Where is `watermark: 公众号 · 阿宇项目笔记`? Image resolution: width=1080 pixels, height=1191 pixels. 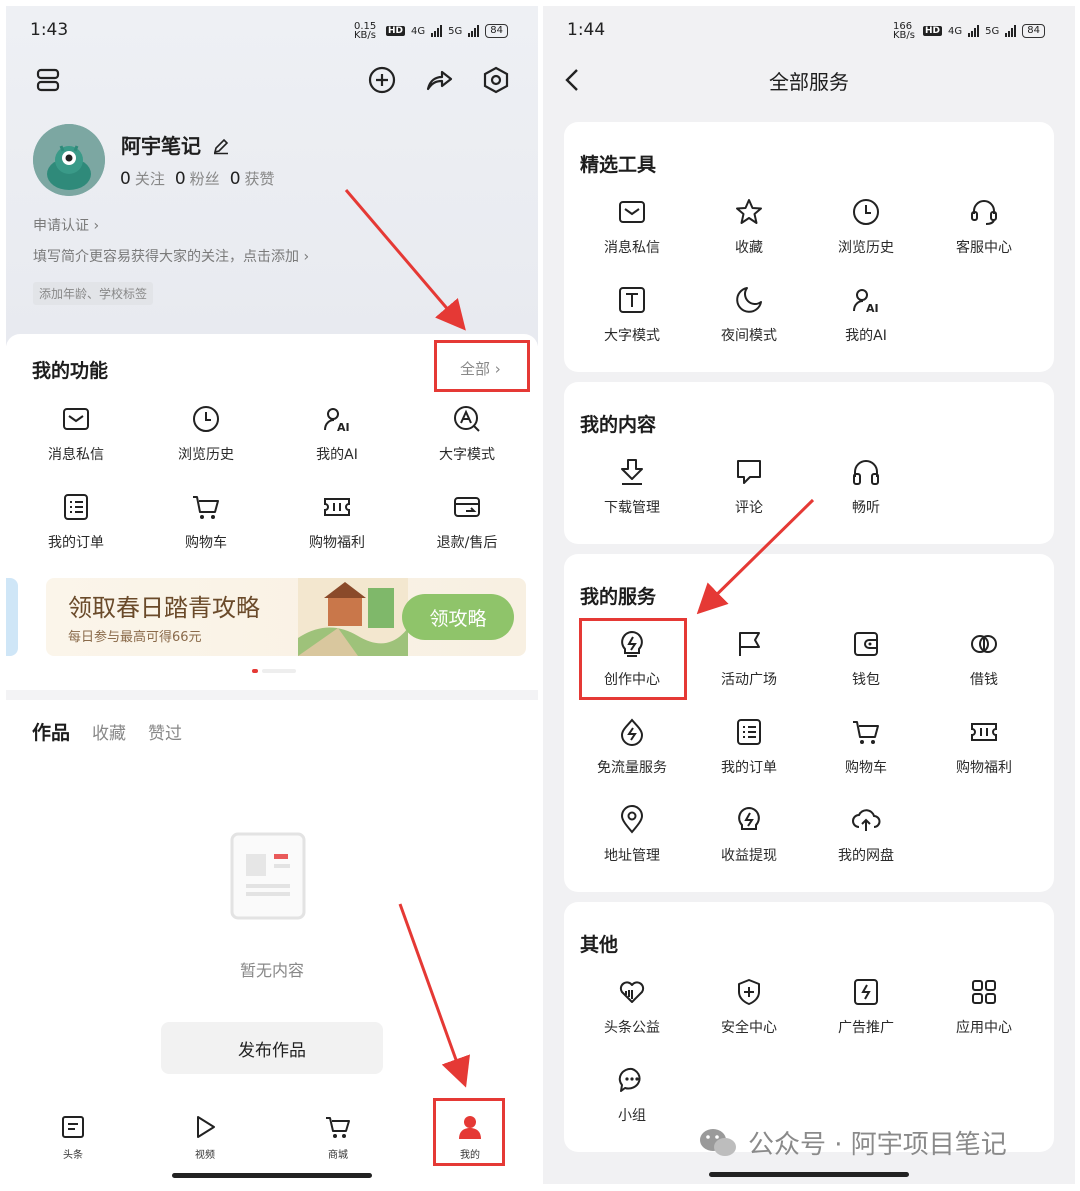
watermark: 公众号 · 阿宇项目笔记 is located at coordinates (852, 1142).